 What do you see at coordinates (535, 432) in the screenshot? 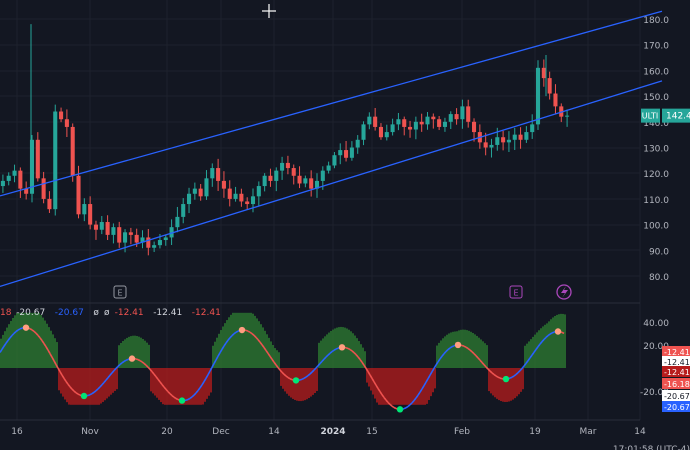
I see `time-tick-label: 19` at bounding box center [535, 432].